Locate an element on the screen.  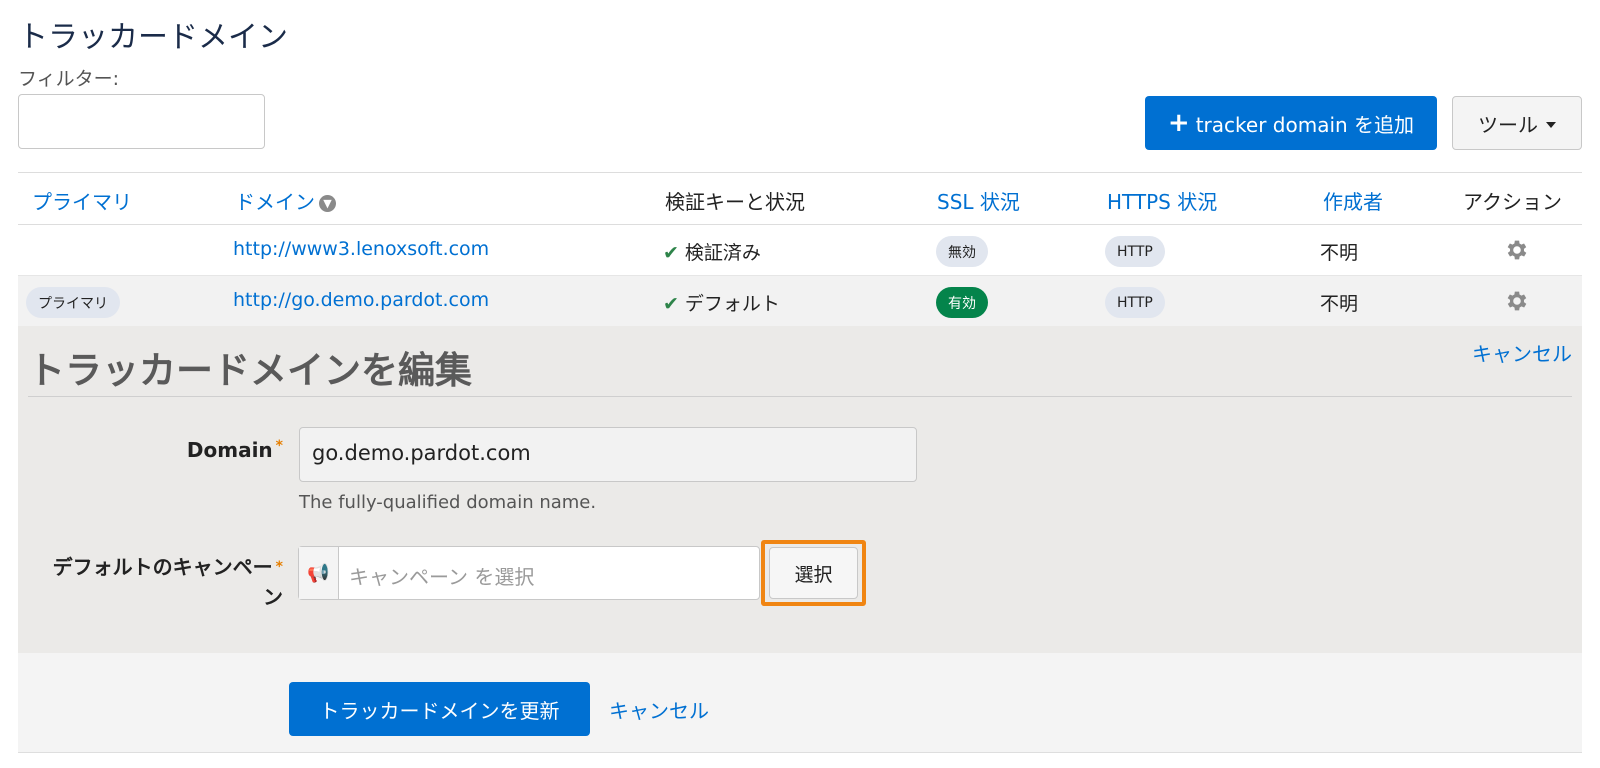
primary-badge: プライマリ is located at coordinates (73, 302).